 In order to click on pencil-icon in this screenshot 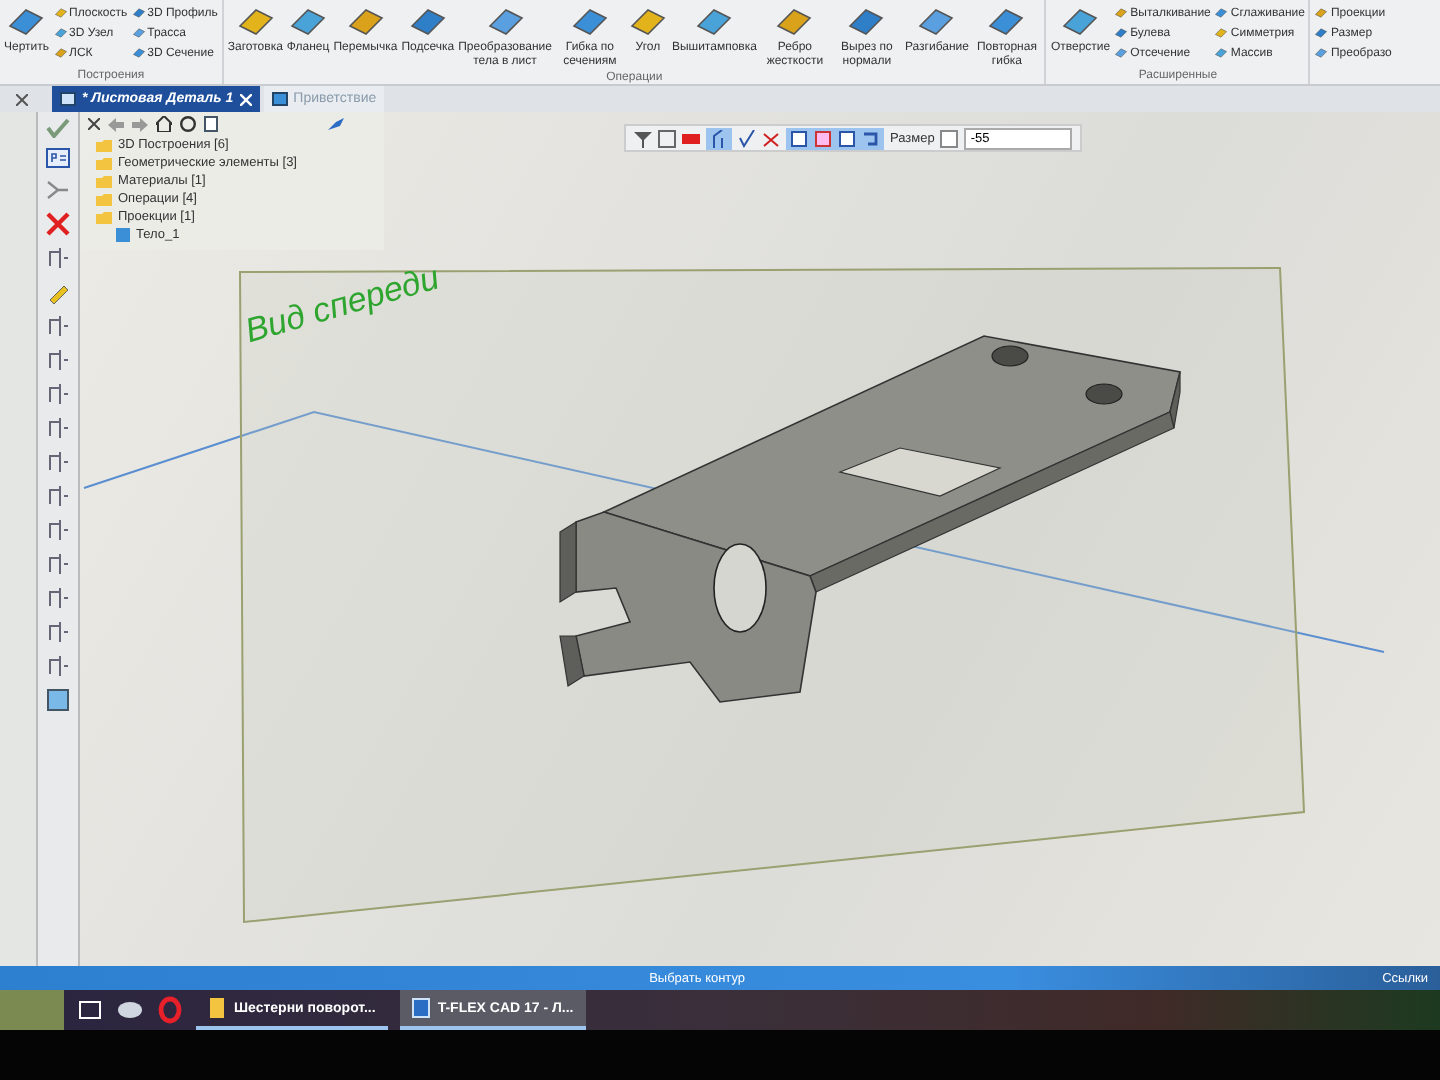, I will do `click(58, 292)`.